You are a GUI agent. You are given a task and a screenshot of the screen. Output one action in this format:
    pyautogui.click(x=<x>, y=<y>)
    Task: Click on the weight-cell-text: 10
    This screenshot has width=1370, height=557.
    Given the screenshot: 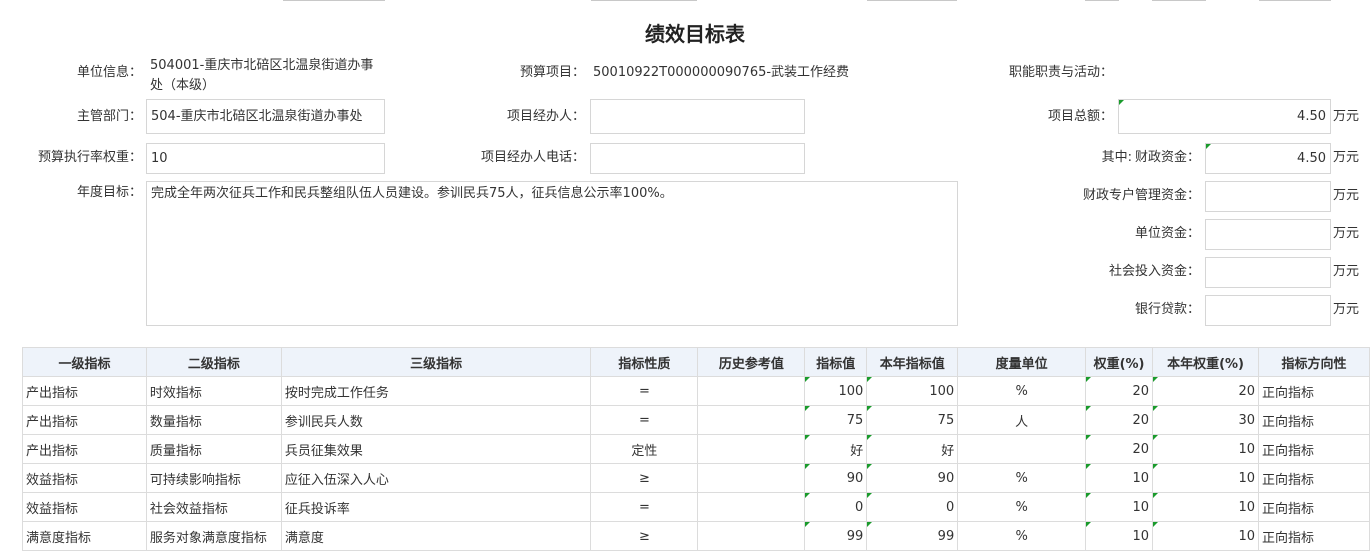 What is the action you would take?
    pyautogui.click(x=1141, y=507)
    